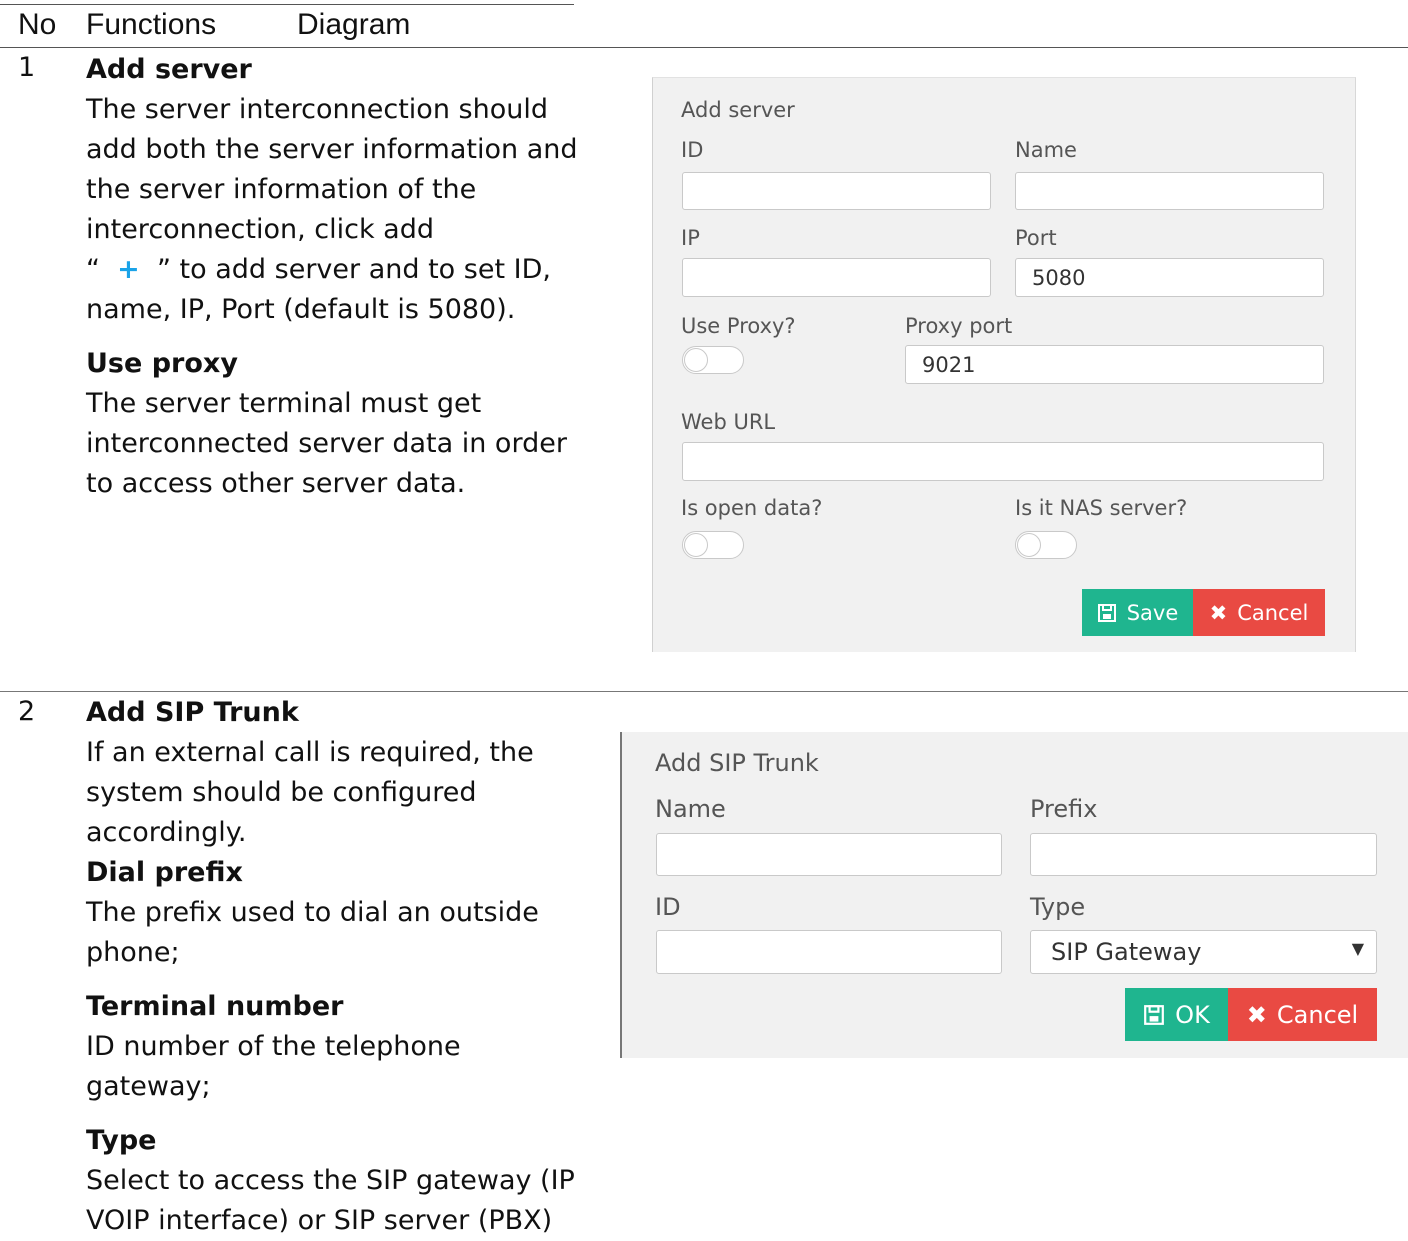 Image resolution: width=1408 pixels, height=1241 pixels. What do you see at coordinates (1169, 277) in the screenshot?
I see `port-input: 5080` at bounding box center [1169, 277].